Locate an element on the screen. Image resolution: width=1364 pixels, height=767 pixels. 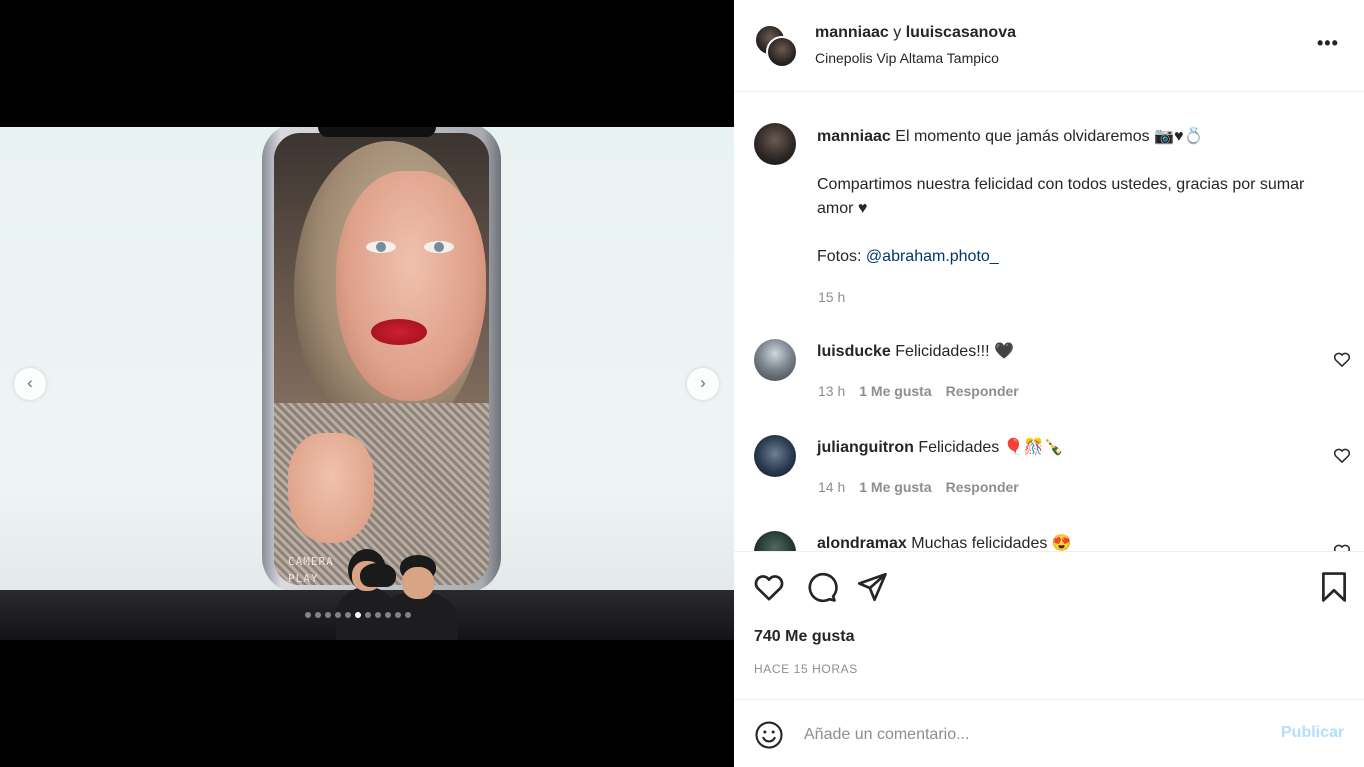
publish-button: Publicar is located at coordinates (1312, 733).